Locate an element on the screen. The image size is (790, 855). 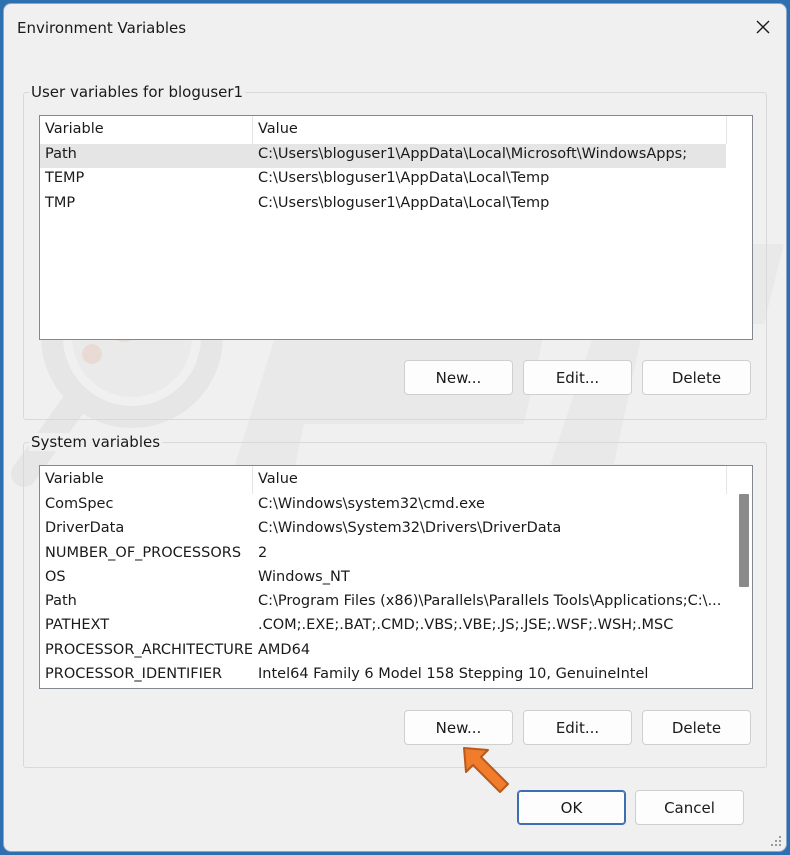
variable-cell: NUMBER_OF_PROCESSORS is located at coordinates (143, 552).